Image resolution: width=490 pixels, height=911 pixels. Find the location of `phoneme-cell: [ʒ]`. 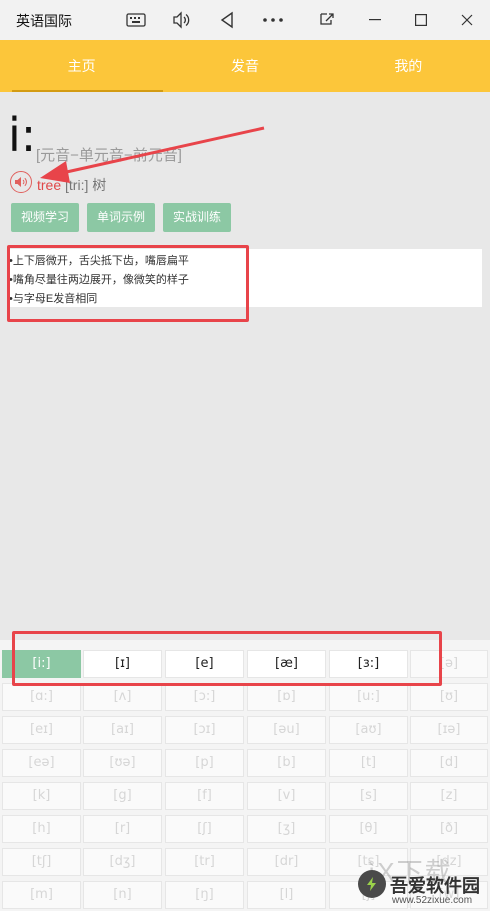

phoneme-cell: [ʒ] is located at coordinates (286, 829).